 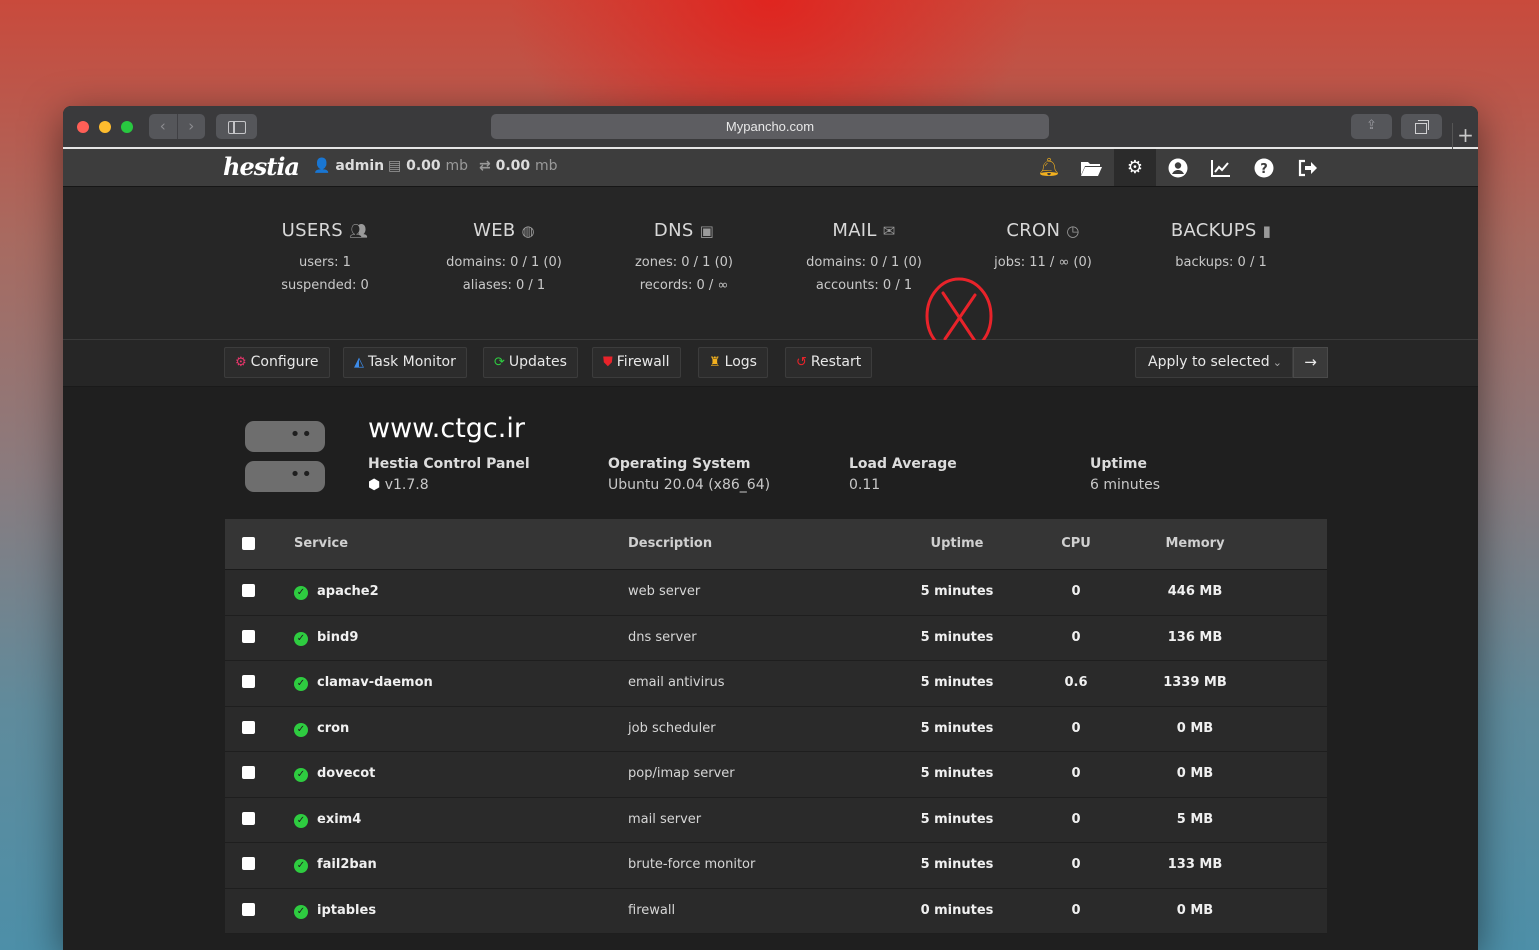 I want to click on binoculars-icon: ♜, so click(x=715, y=362).